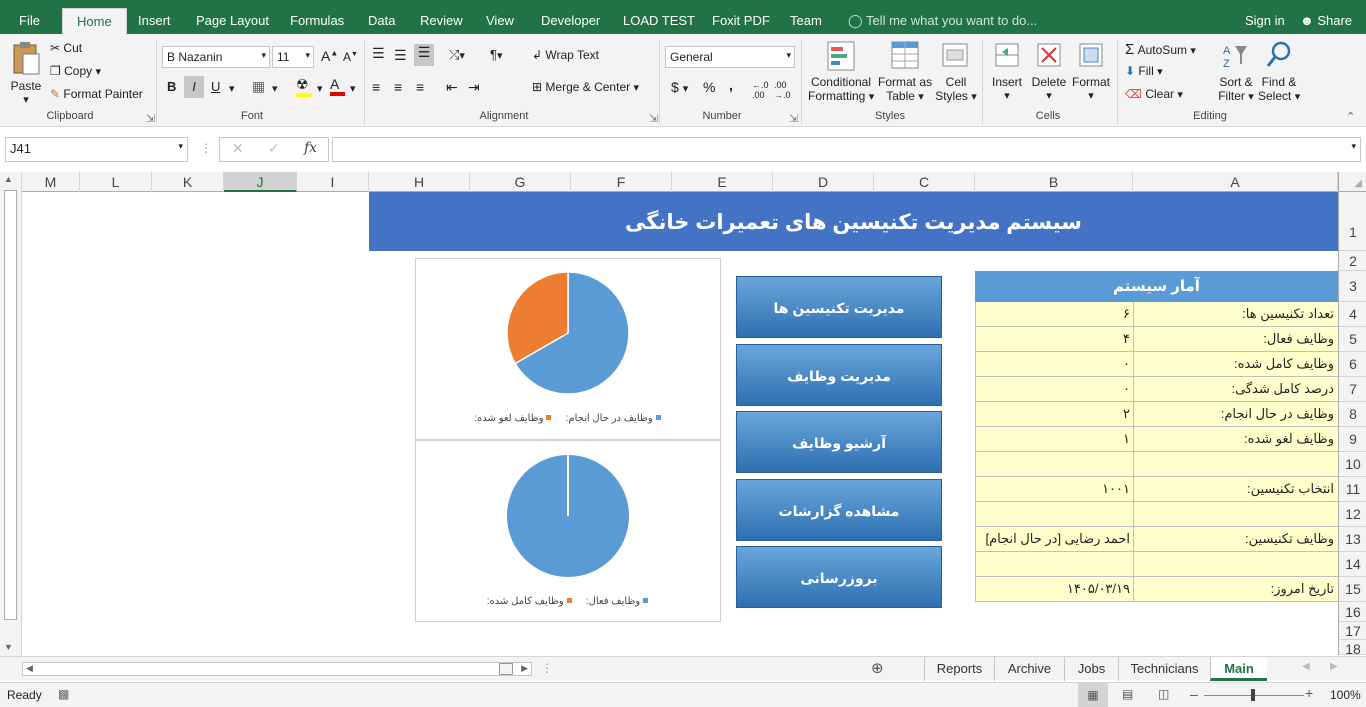 The height and width of the screenshot is (707, 1366). I want to click on column-header-m: M, so click(51, 182).